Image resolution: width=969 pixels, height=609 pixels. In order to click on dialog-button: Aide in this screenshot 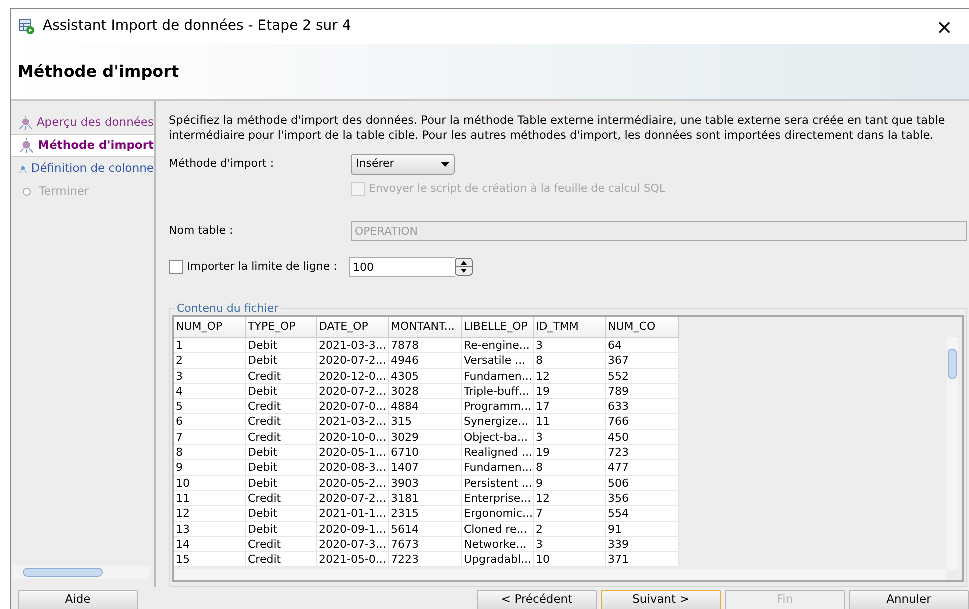, I will do `click(78, 599)`.